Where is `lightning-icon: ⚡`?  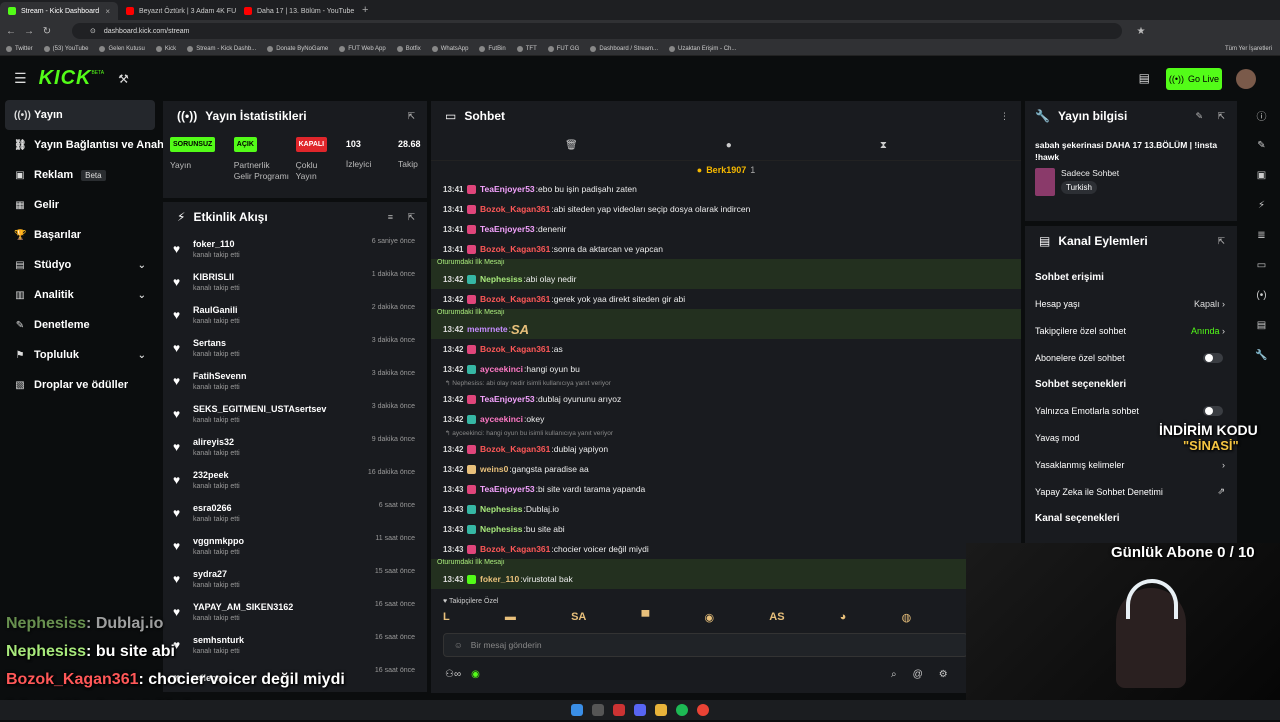 lightning-icon: ⚡ is located at coordinates (1261, 205).